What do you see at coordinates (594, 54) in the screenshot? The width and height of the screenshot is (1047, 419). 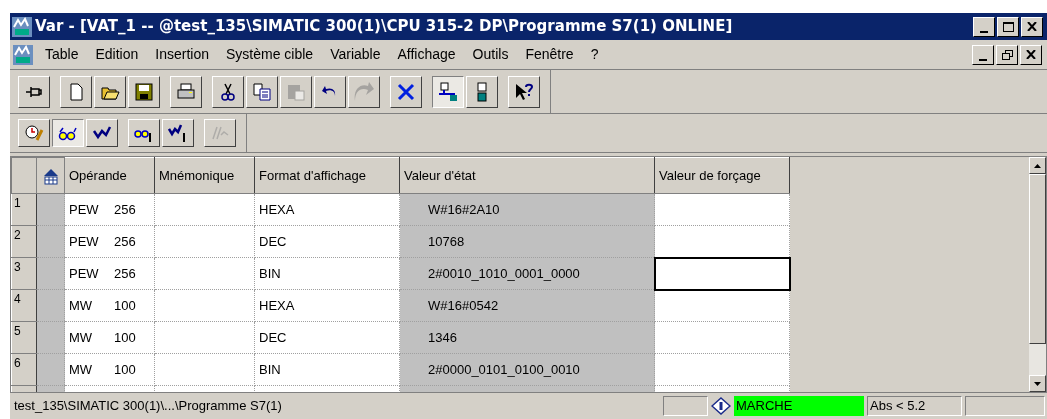 I see `menu-item: ?` at bounding box center [594, 54].